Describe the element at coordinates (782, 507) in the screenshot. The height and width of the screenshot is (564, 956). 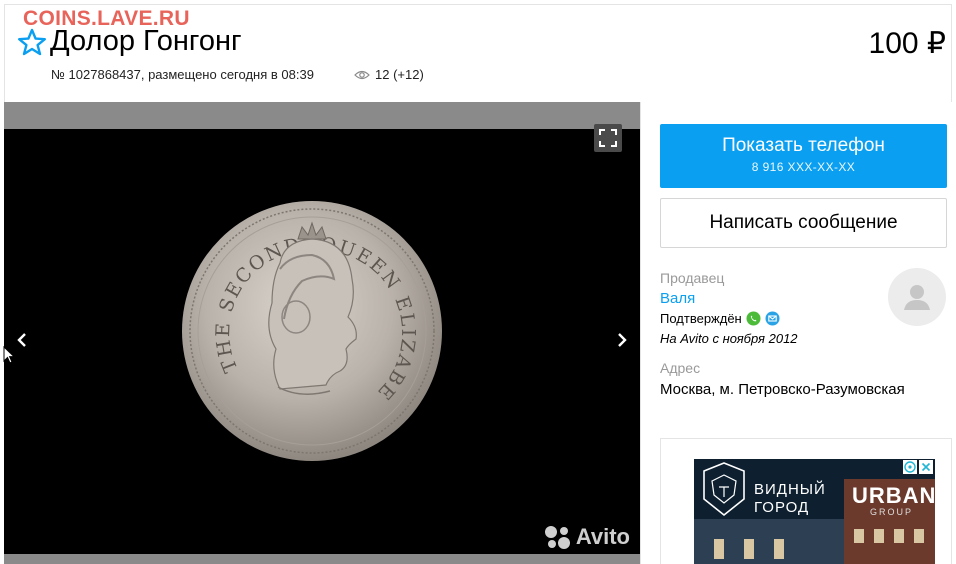
I see `ad-line2: ГОРОД` at that location.